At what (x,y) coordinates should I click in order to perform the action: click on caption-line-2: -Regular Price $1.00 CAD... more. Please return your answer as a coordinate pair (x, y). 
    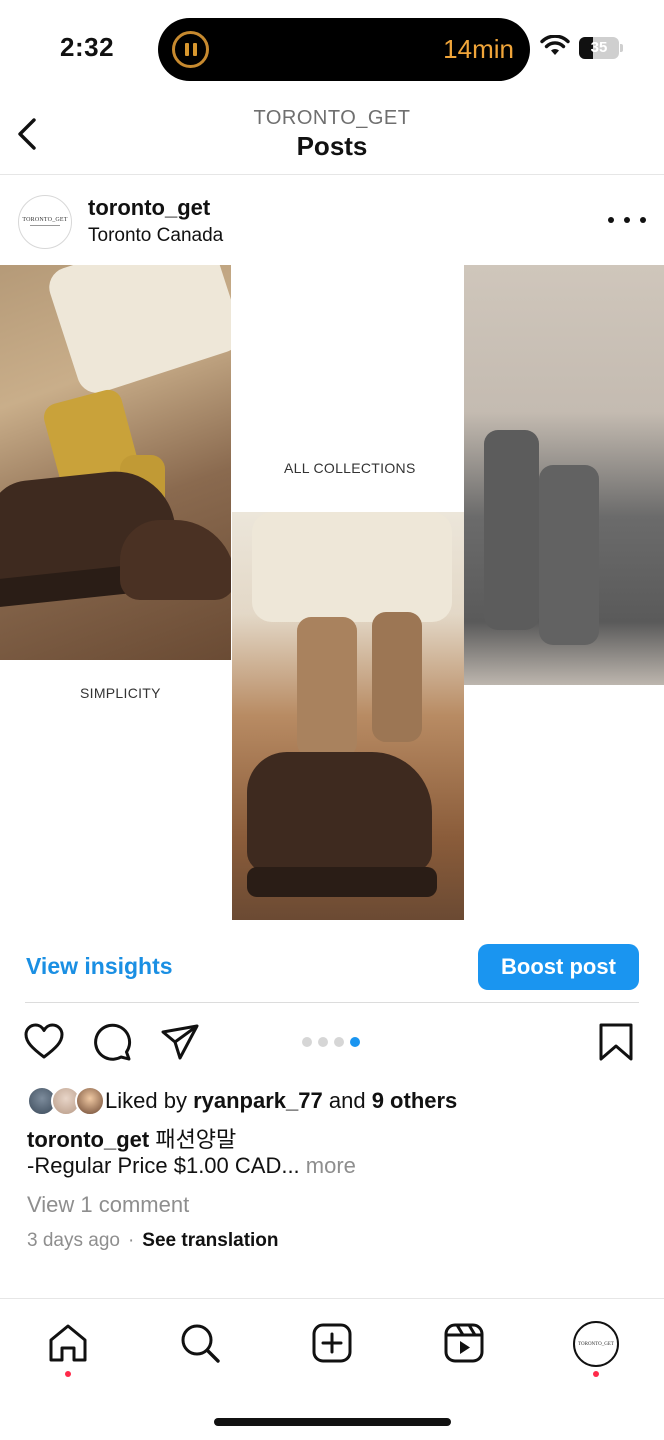
    Looking at the image, I should click on (191, 1166).